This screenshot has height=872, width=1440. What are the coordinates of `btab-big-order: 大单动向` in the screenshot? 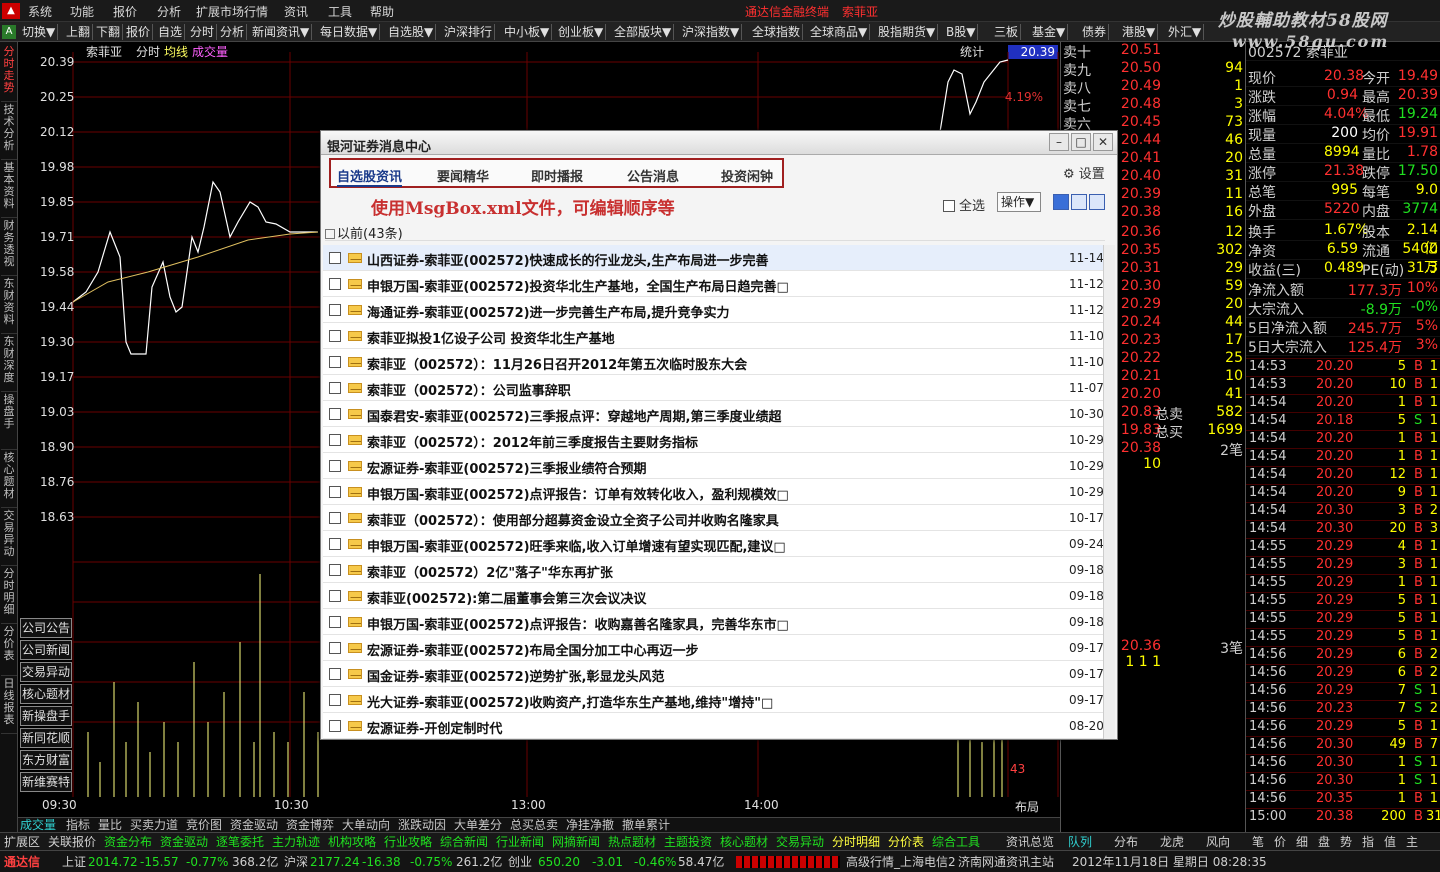 It's located at (366, 825).